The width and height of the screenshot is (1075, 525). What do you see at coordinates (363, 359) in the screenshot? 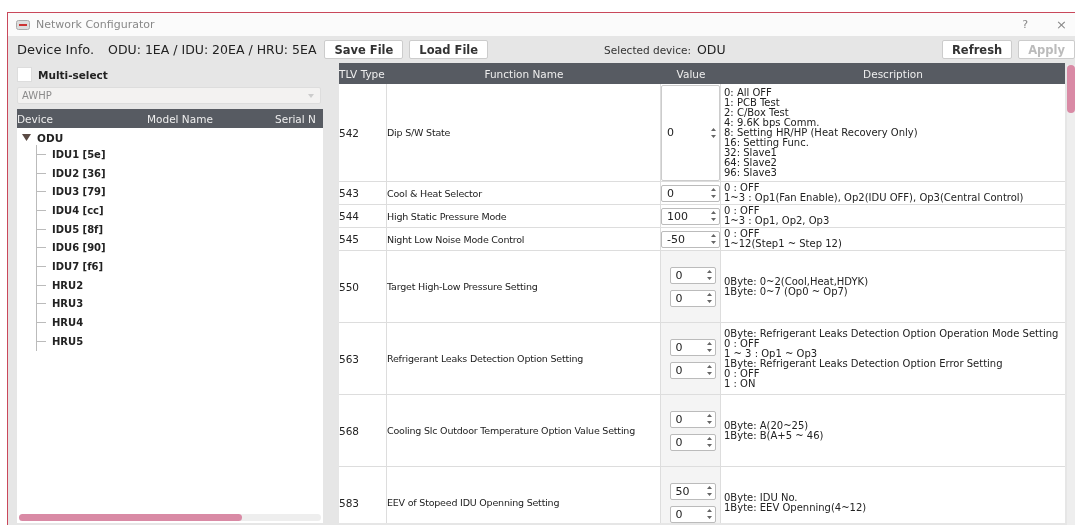
I see `tlv-cell: 563` at bounding box center [363, 359].